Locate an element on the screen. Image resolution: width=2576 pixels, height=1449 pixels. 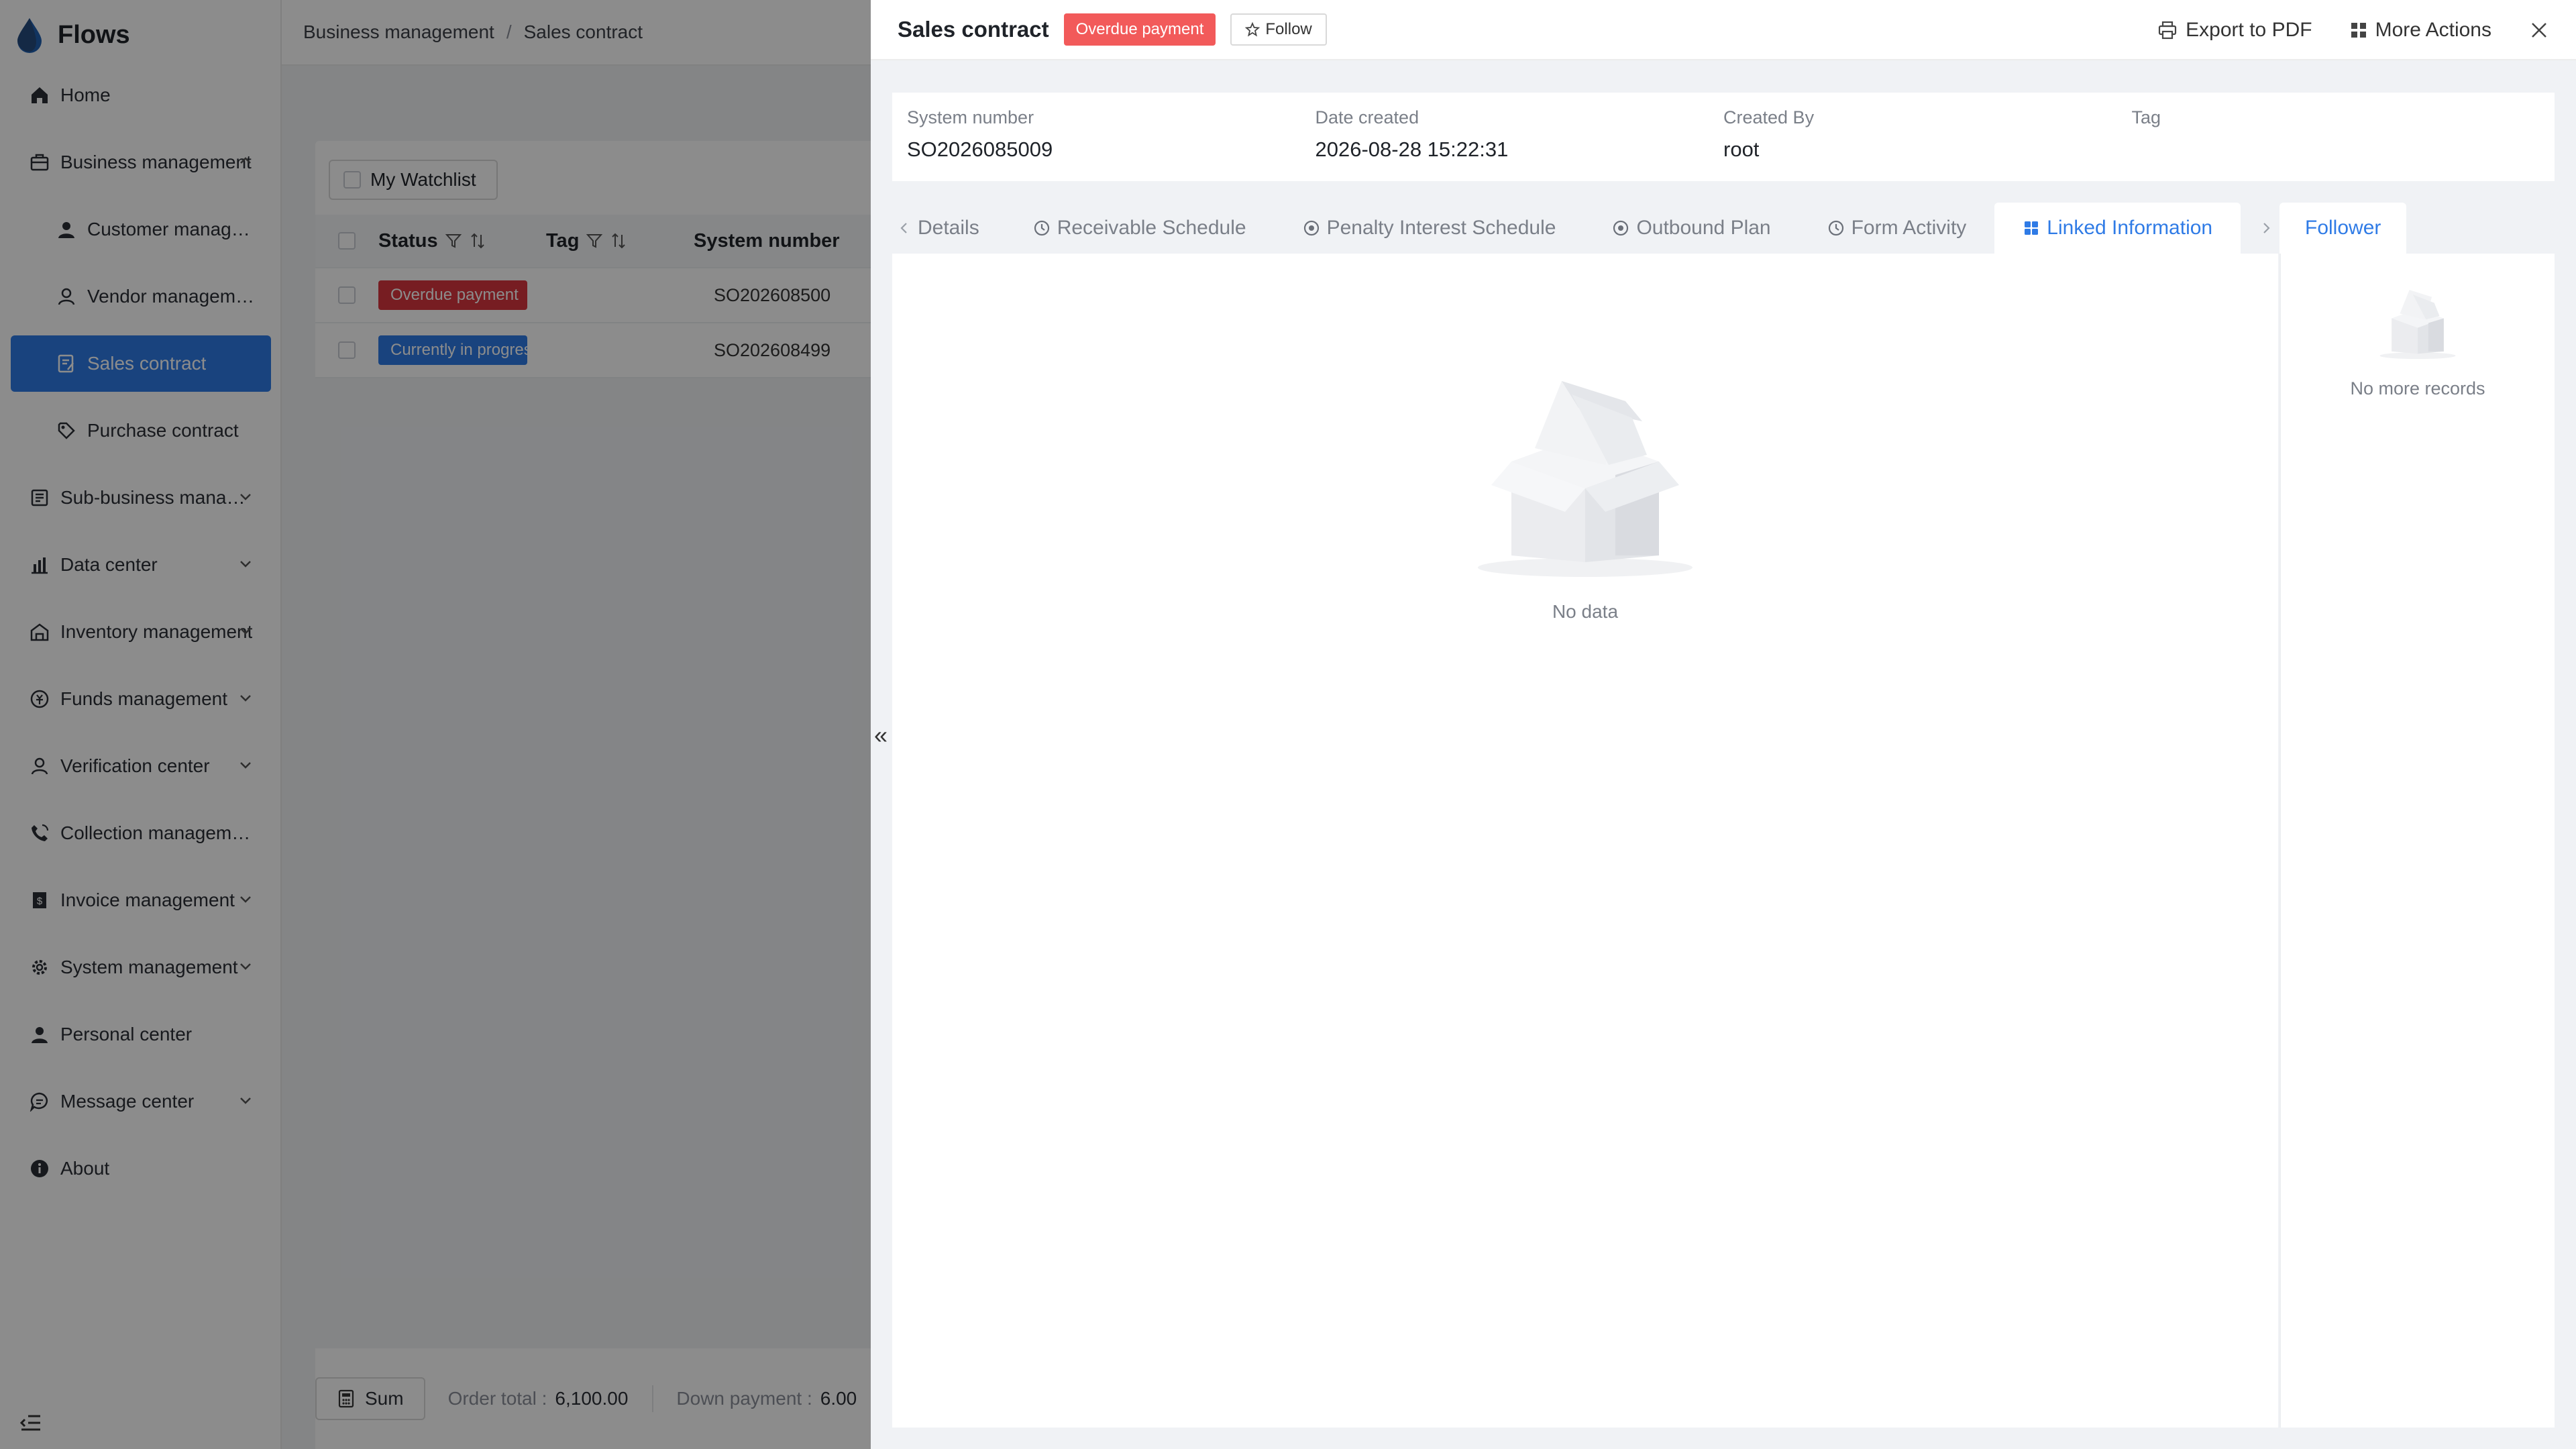
star-icon is located at coordinates (1252, 29).